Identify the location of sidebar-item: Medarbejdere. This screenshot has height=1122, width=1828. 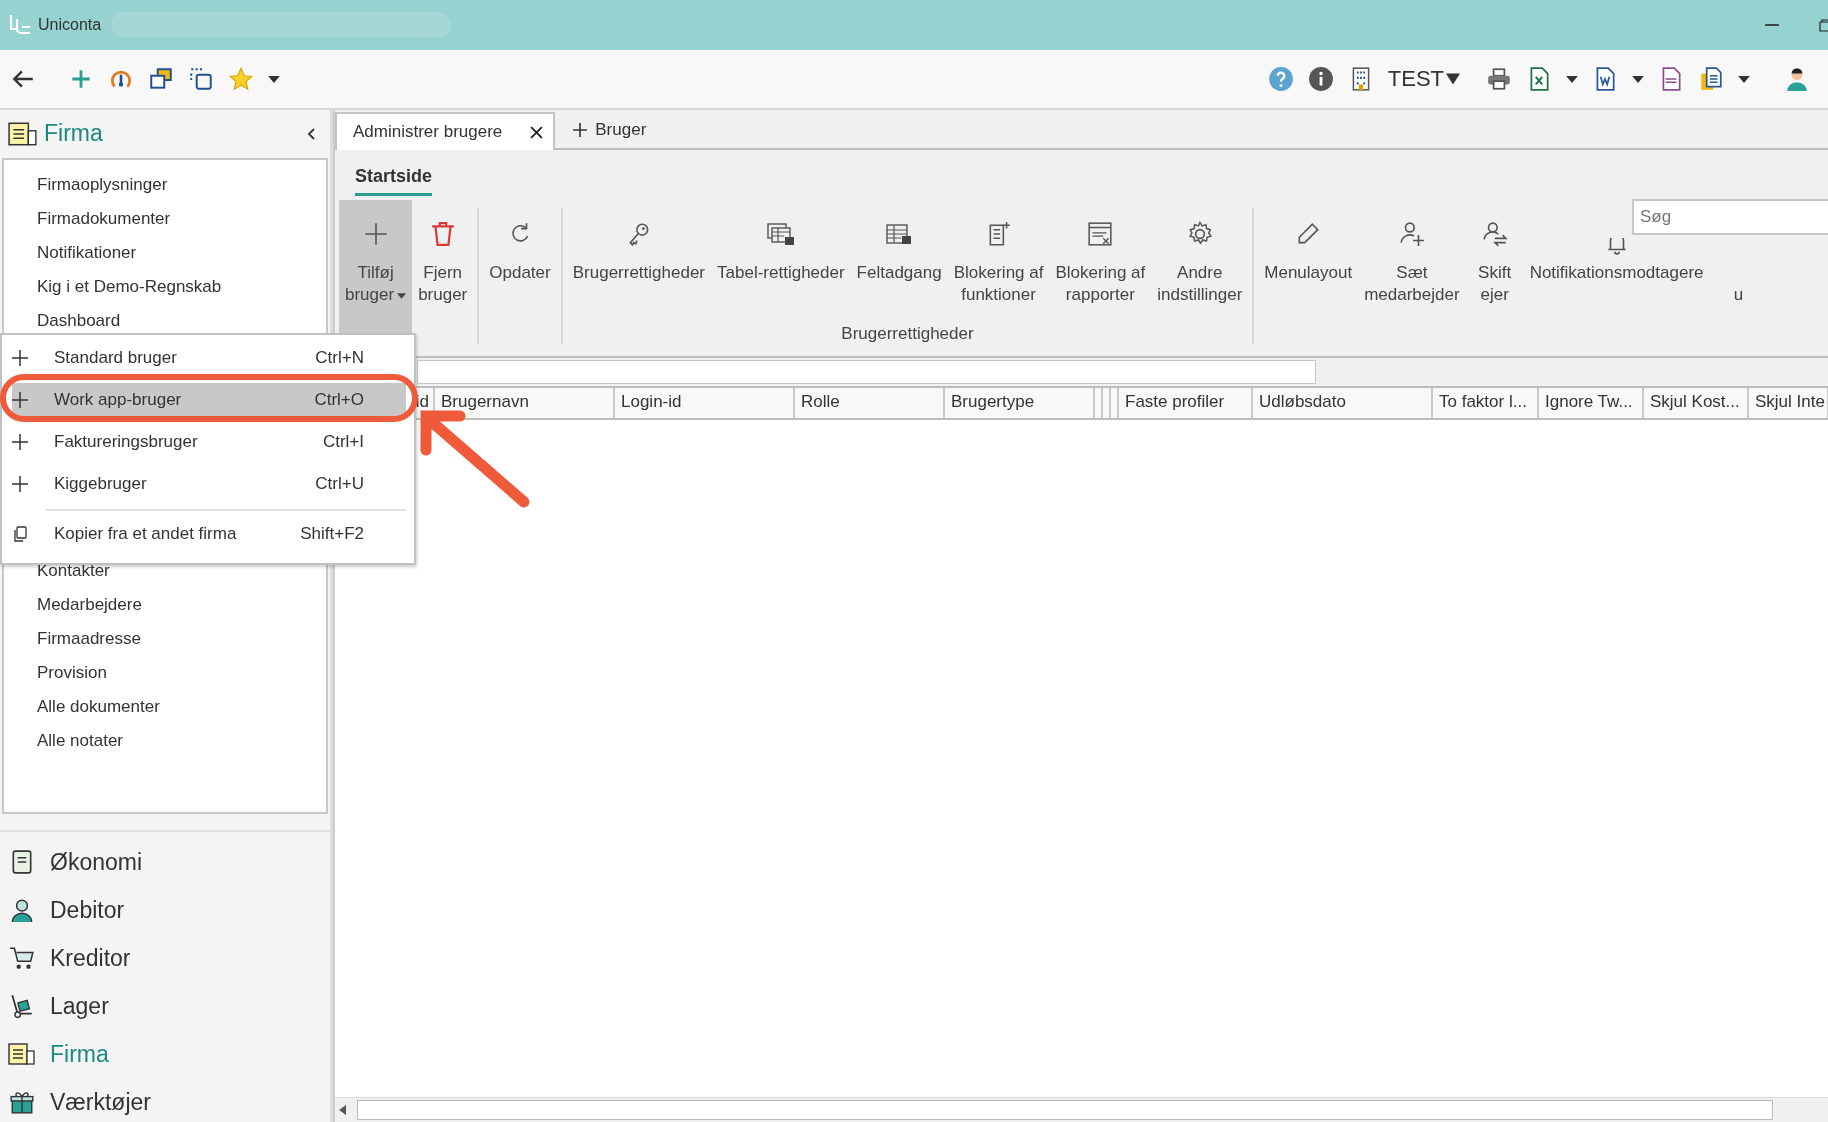
(73, 604).